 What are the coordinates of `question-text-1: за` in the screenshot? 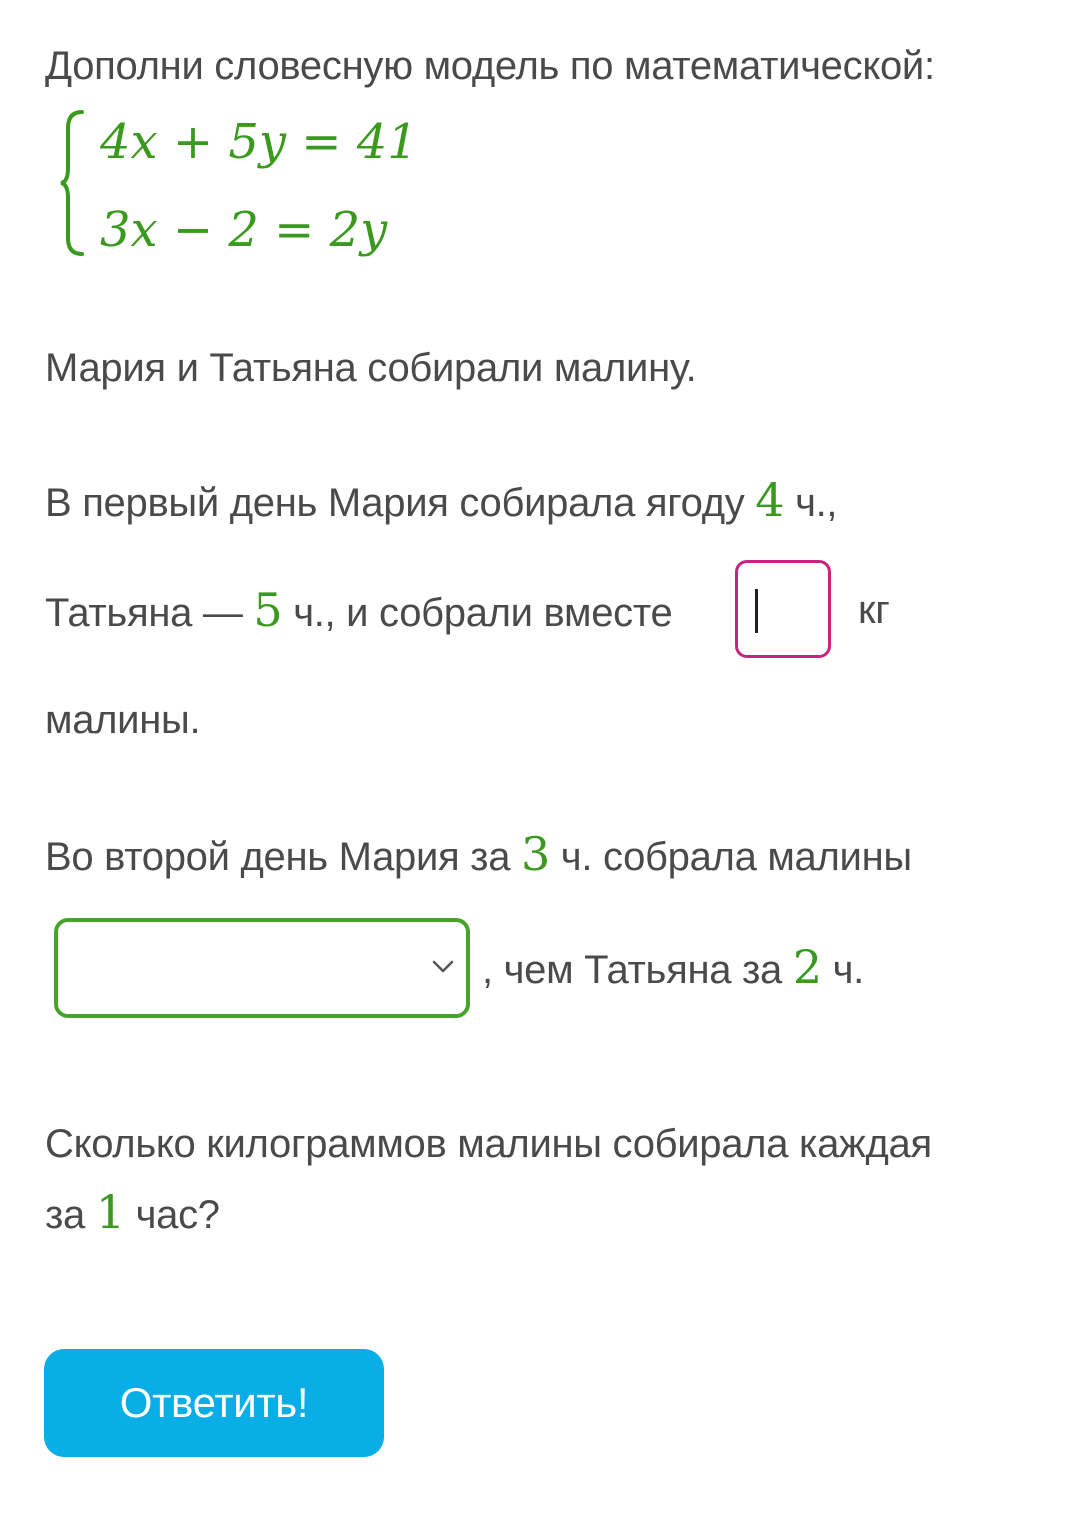 It's located at (65, 1215).